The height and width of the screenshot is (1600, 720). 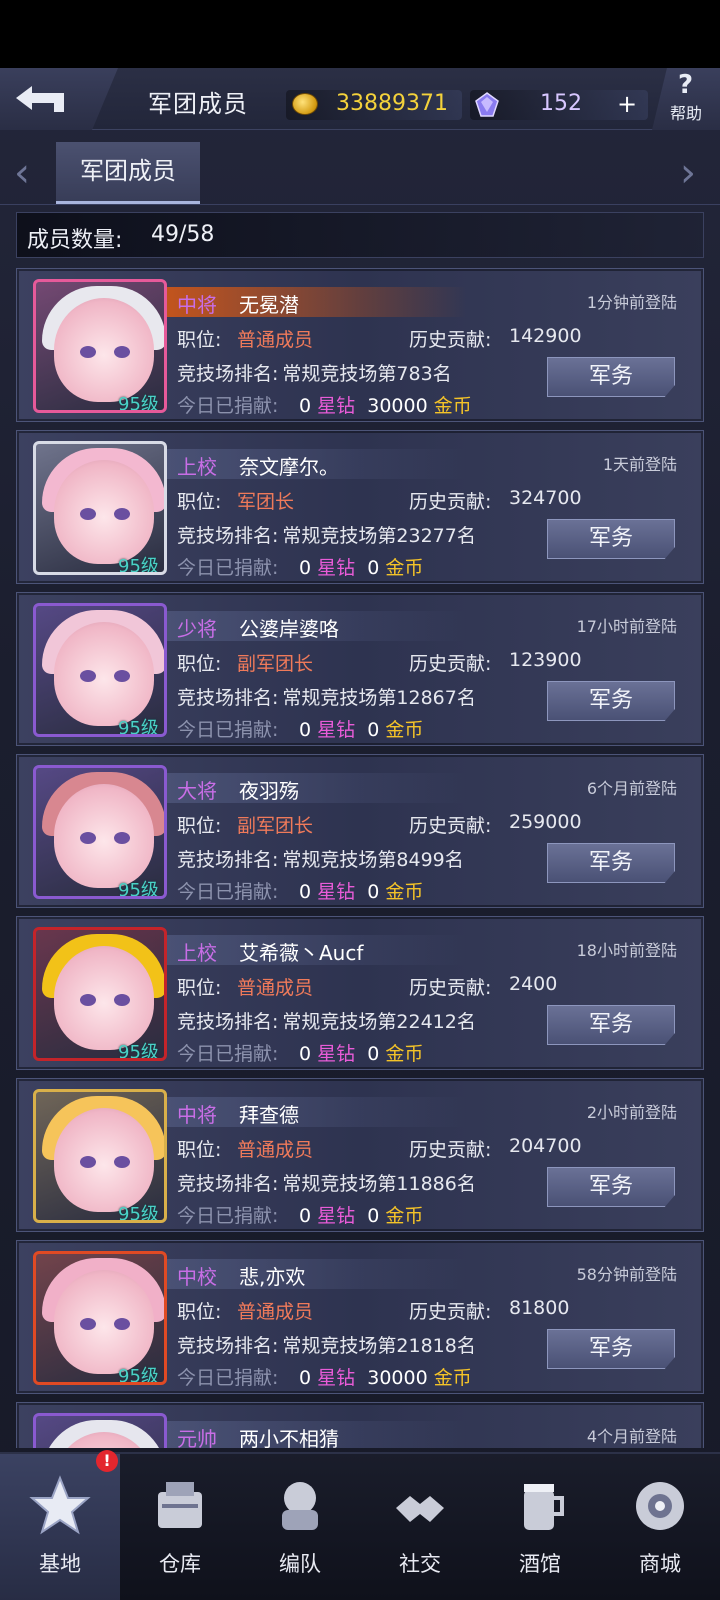 What do you see at coordinates (180, 1527) in the screenshot?
I see `nav-item-warehouse: 仓库` at bounding box center [180, 1527].